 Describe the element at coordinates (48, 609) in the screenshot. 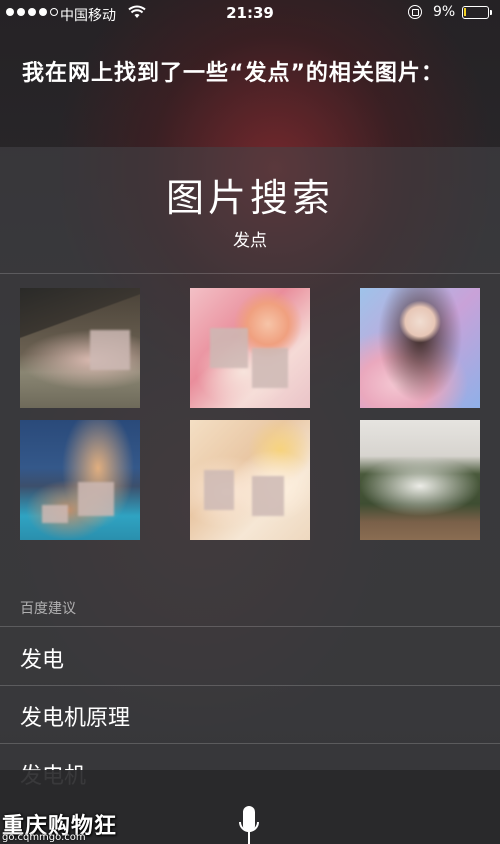

I see `suggestions-header: 百度建议` at that location.